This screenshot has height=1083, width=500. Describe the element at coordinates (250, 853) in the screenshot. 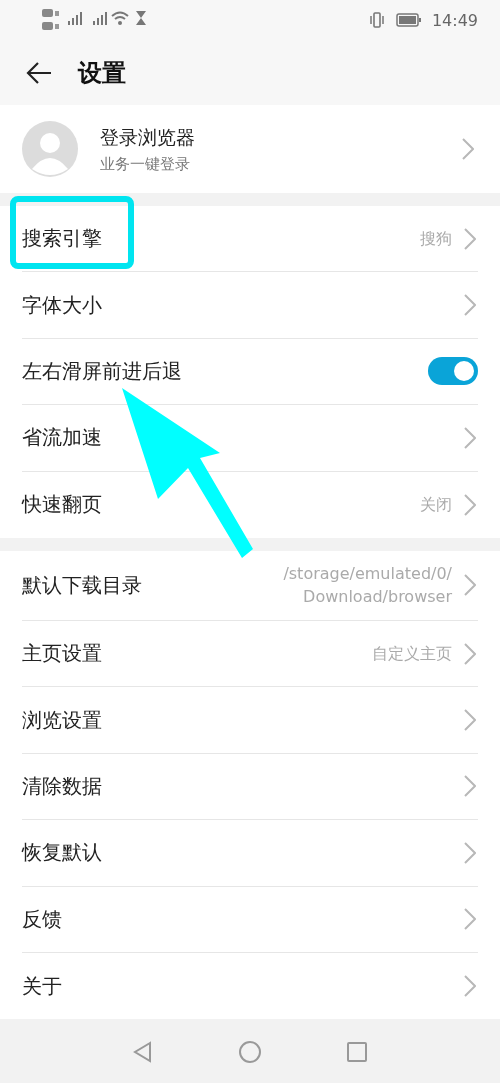

I see `settings-row: 恢复默认` at that location.